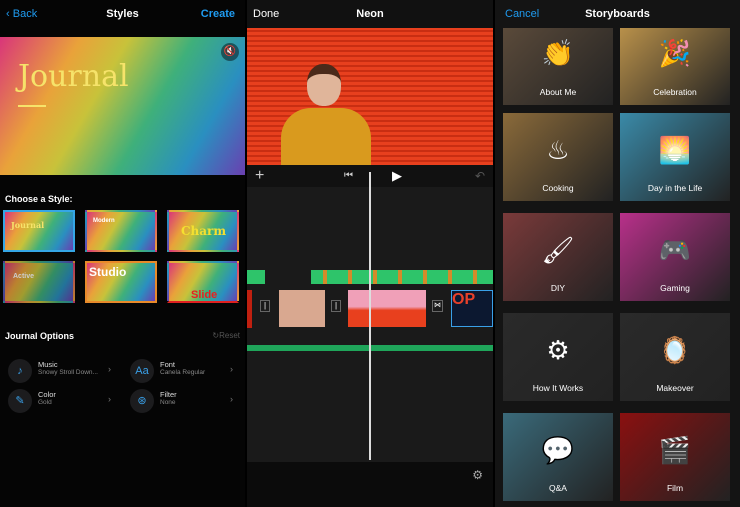 This screenshot has width=740, height=507. What do you see at coordinates (558, 350) in the screenshot?
I see `storyboard-icon: ⚙` at bounding box center [558, 350].